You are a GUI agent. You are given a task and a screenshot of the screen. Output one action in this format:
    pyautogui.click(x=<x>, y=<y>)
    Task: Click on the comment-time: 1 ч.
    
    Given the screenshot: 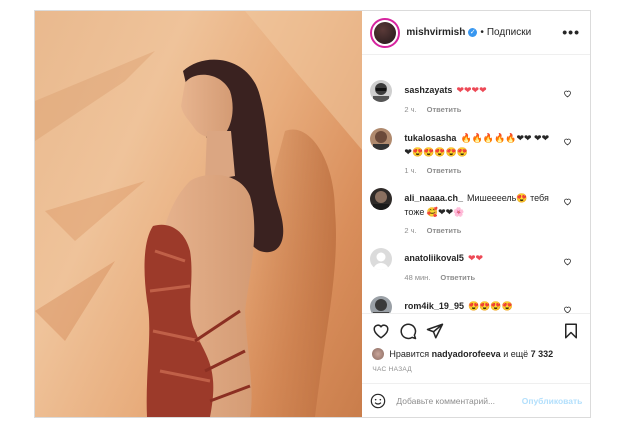 What is the action you would take?
    pyautogui.click(x=410, y=170)
    